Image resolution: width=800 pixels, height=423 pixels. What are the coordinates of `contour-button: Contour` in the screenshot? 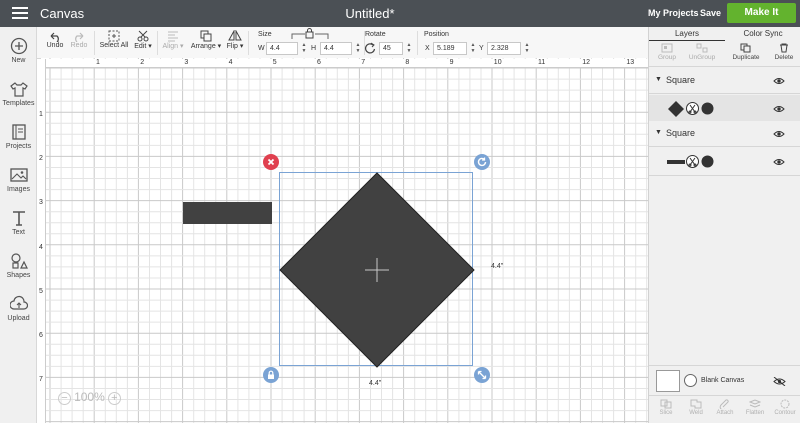 It's located at (785, 407).